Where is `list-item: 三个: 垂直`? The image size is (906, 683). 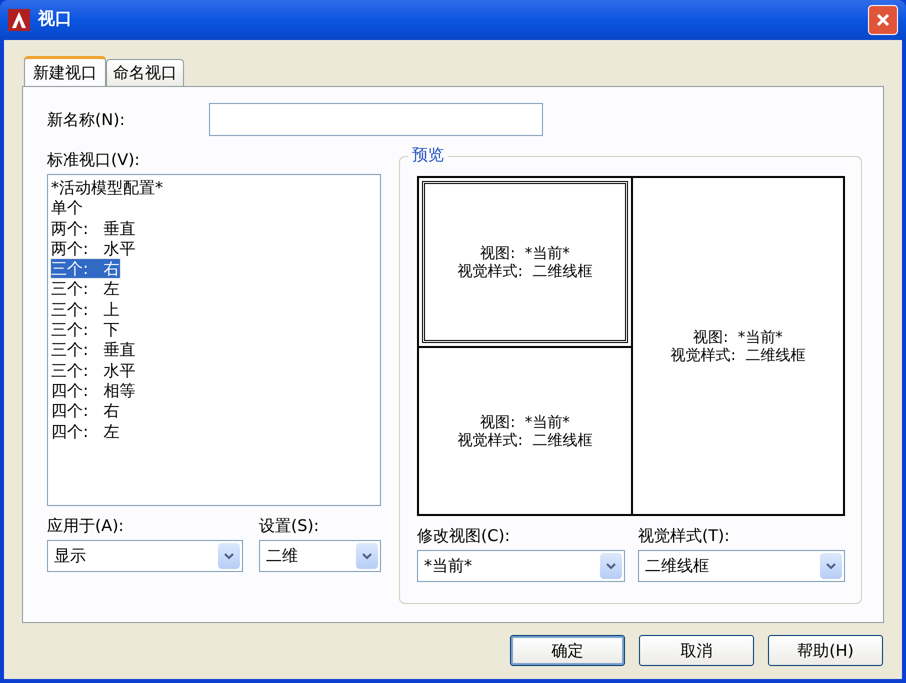 list-item: 三个: 垂直 is located at coordinates (93, 350).